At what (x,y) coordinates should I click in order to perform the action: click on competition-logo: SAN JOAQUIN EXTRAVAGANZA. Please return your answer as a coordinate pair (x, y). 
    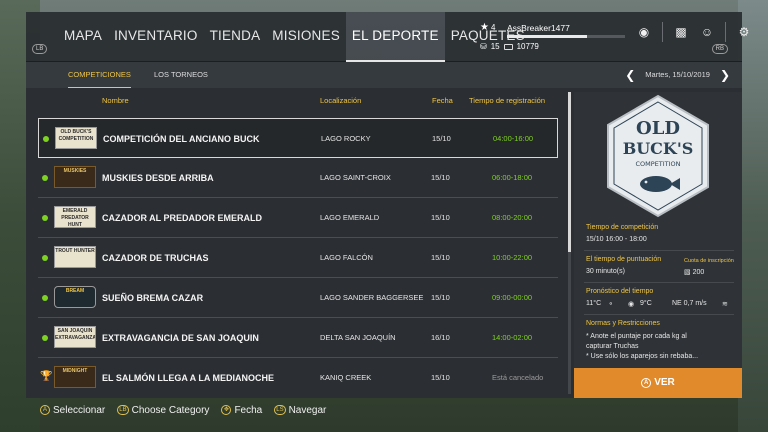
    Looking at the image, I should click on (75, 337).